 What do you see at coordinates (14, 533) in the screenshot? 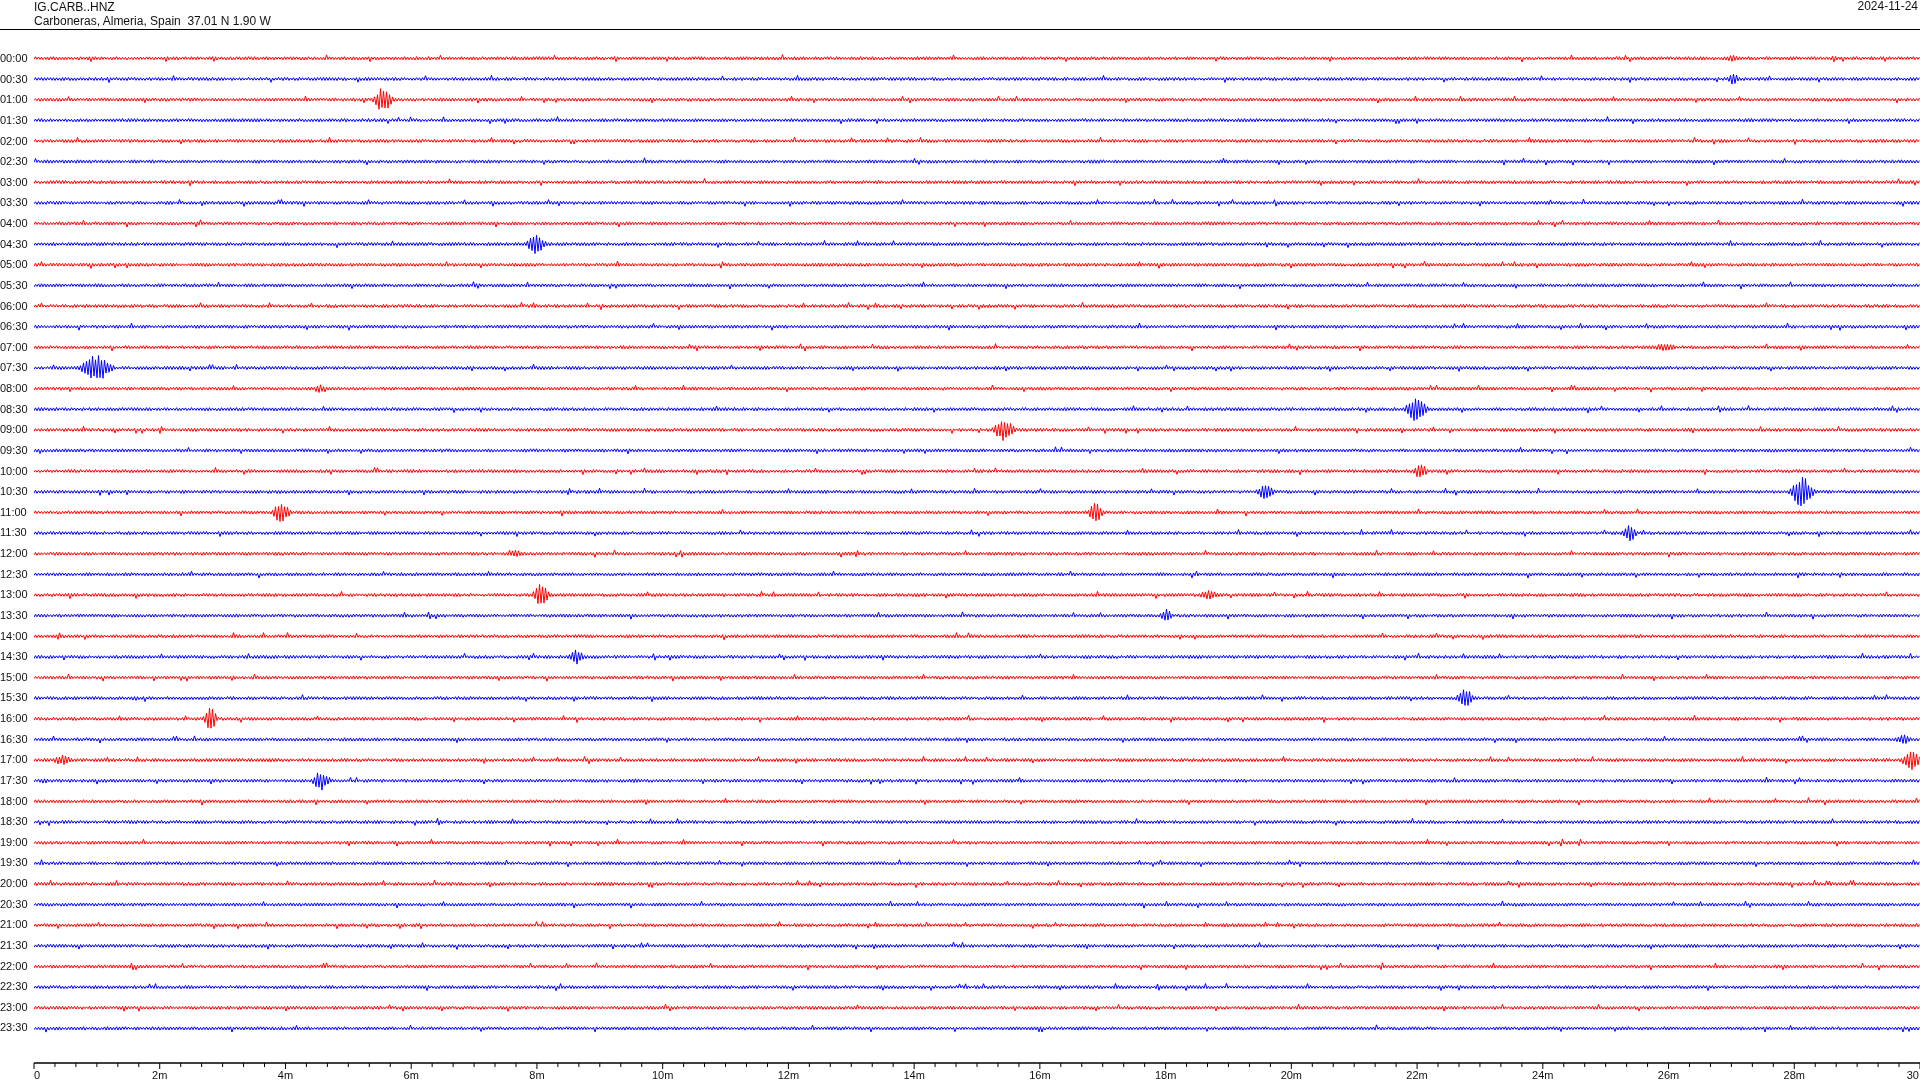
I see `row-time-label: 11:30` at bounding box center [14, 533].